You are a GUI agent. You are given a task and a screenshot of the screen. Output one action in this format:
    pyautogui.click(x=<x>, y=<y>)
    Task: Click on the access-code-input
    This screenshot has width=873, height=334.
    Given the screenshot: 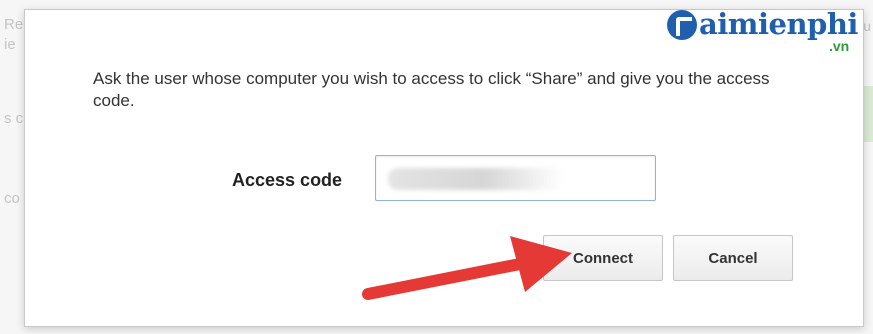 What is the action you would take?
    pyautogui.click(x=515, y=178)
    